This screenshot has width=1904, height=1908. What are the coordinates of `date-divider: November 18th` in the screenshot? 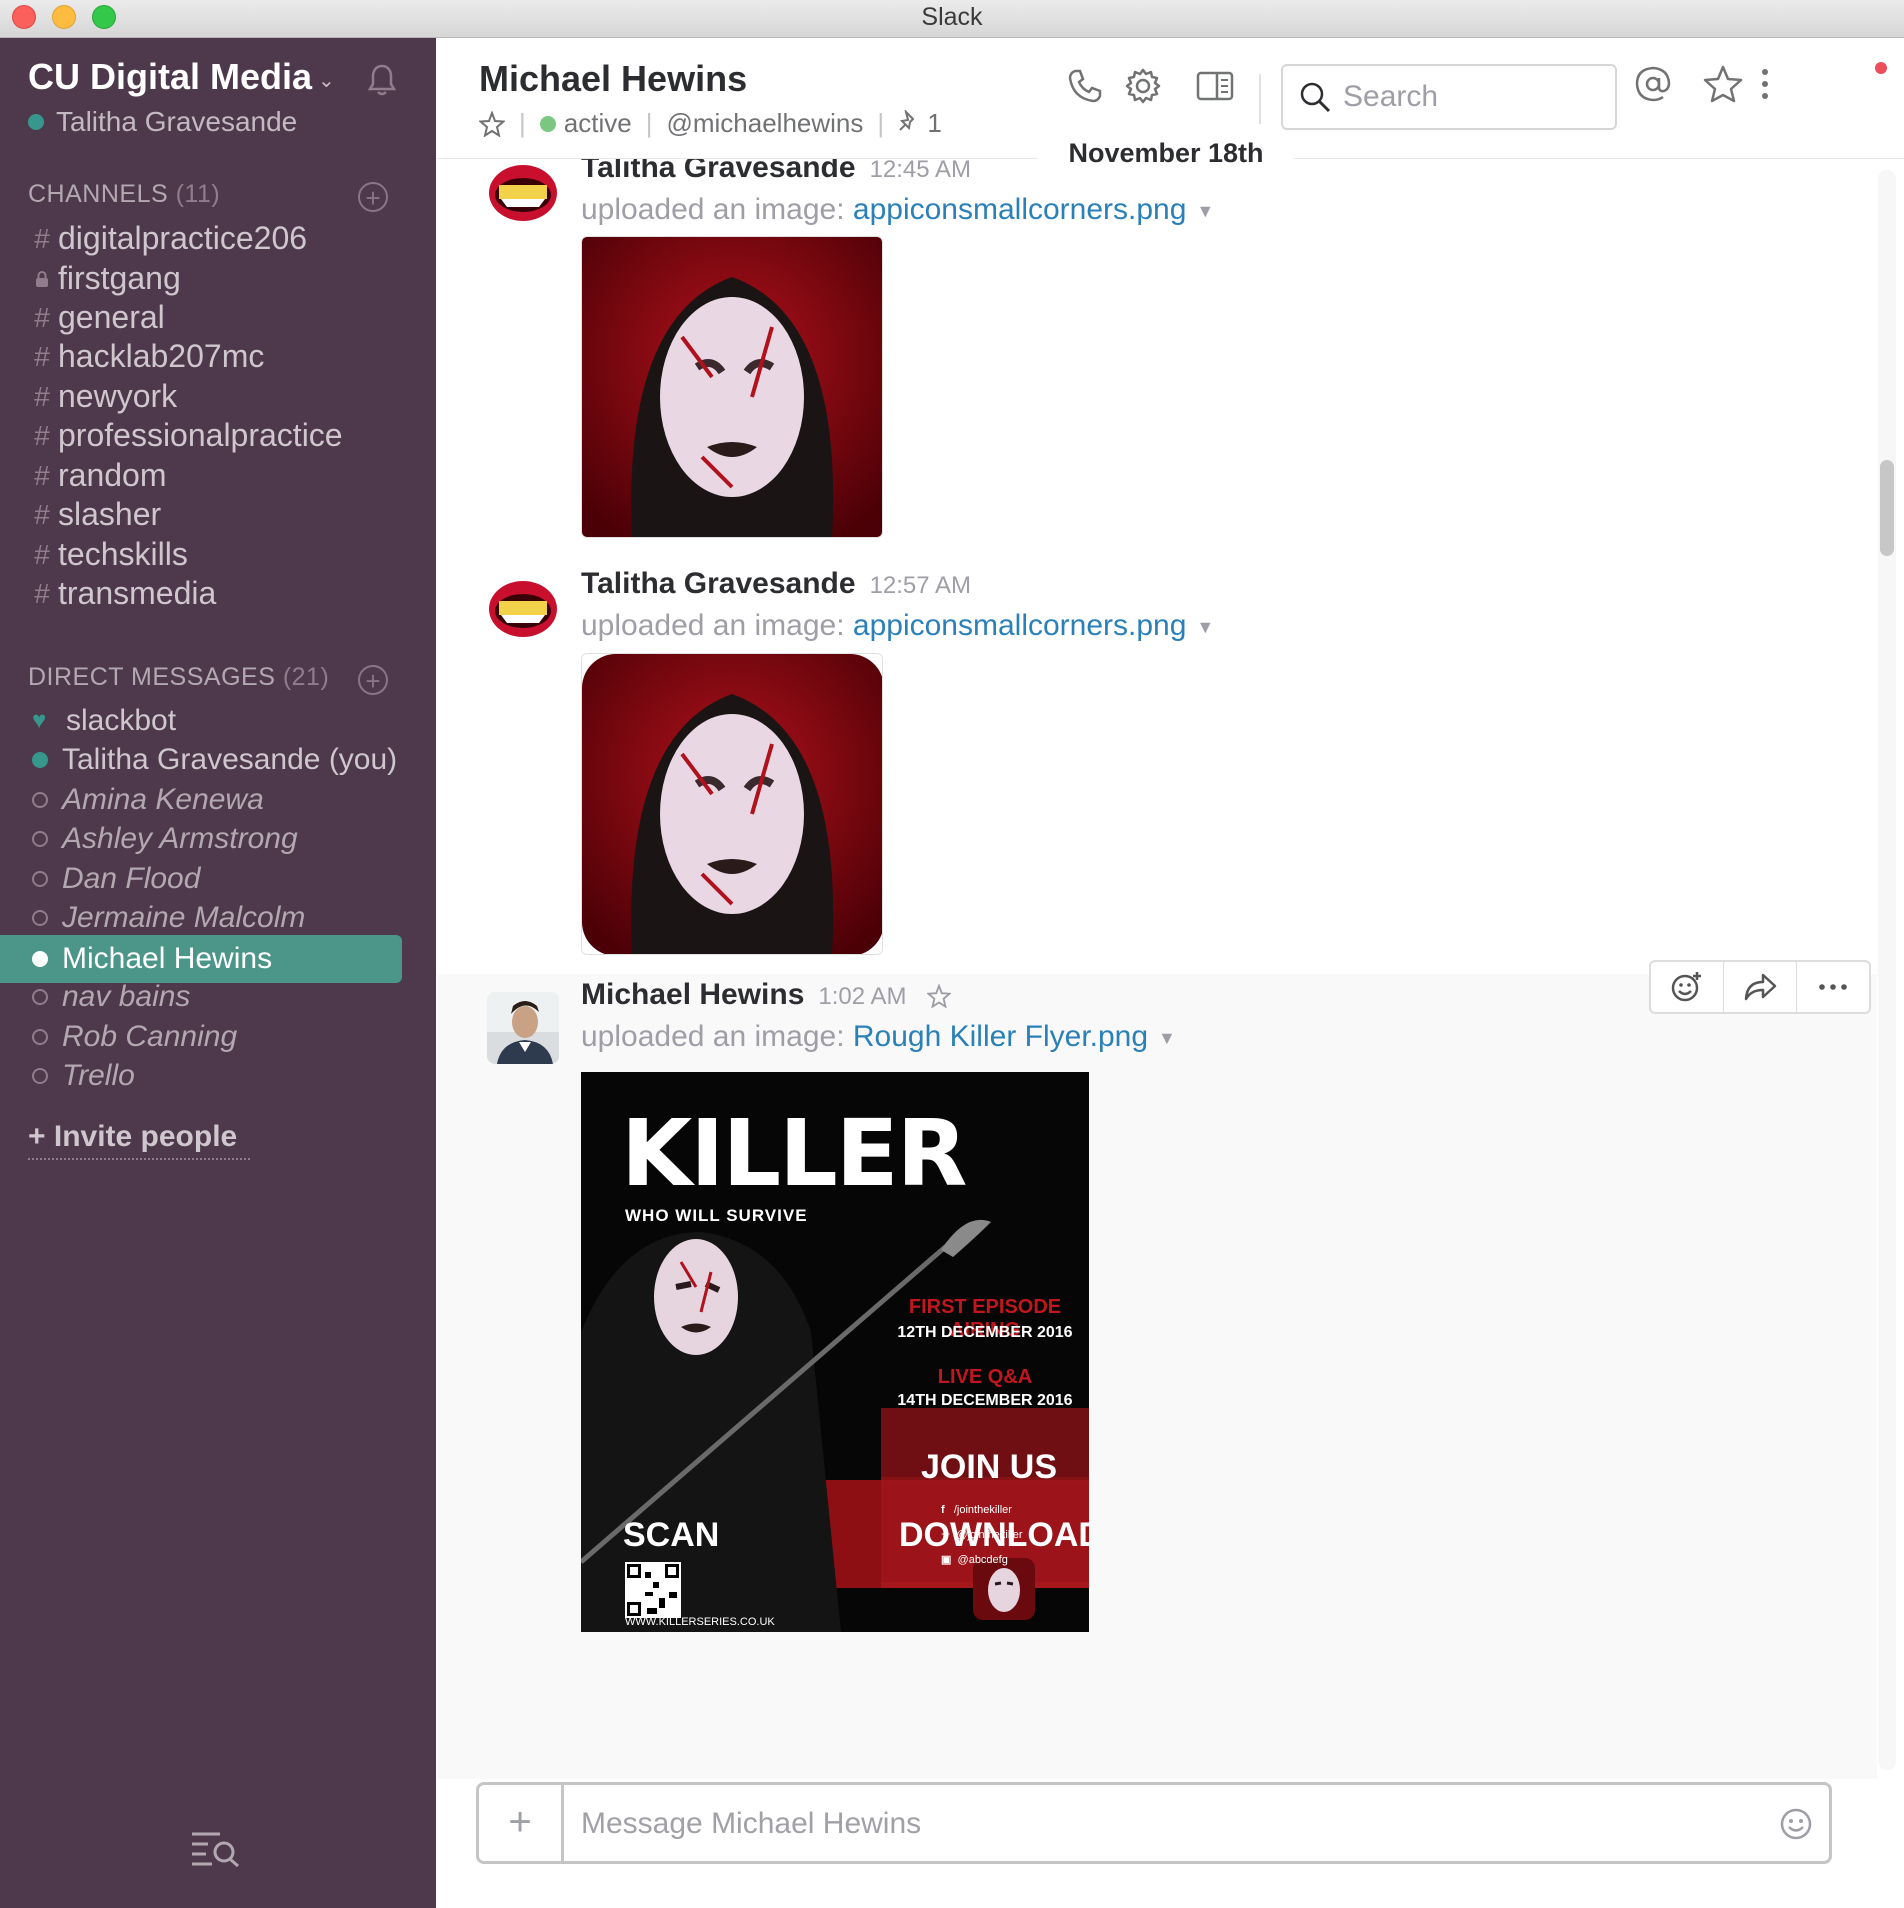 It's located at (1166, 153).